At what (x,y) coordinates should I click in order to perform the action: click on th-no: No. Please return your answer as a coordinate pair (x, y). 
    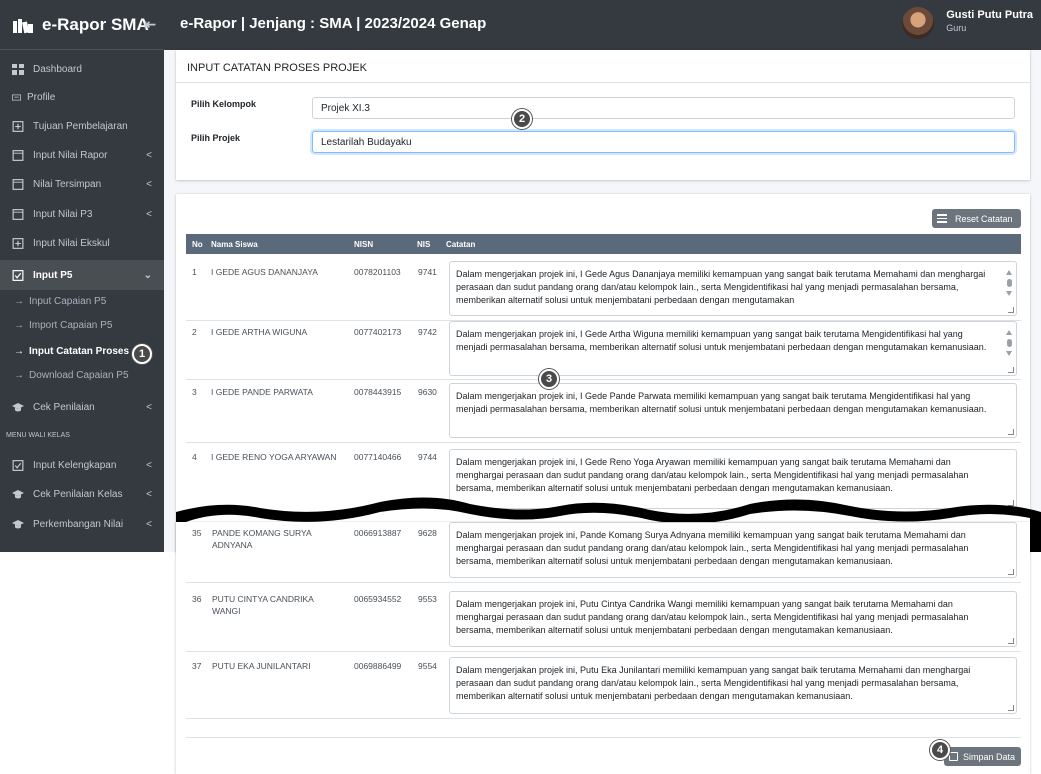
    Looking at the image, I should click on (197, 244).